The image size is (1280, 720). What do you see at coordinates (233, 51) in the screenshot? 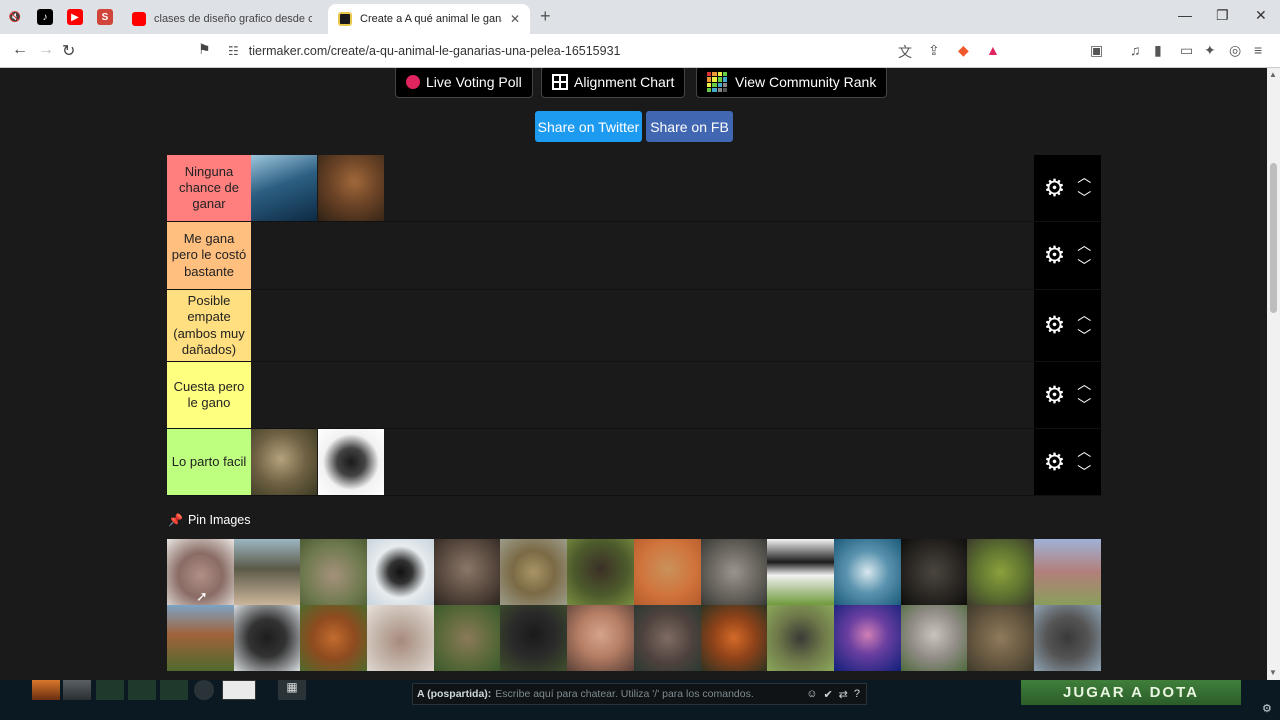
I see `site-settings-icon: ☷` at bounding box center [233, 51].